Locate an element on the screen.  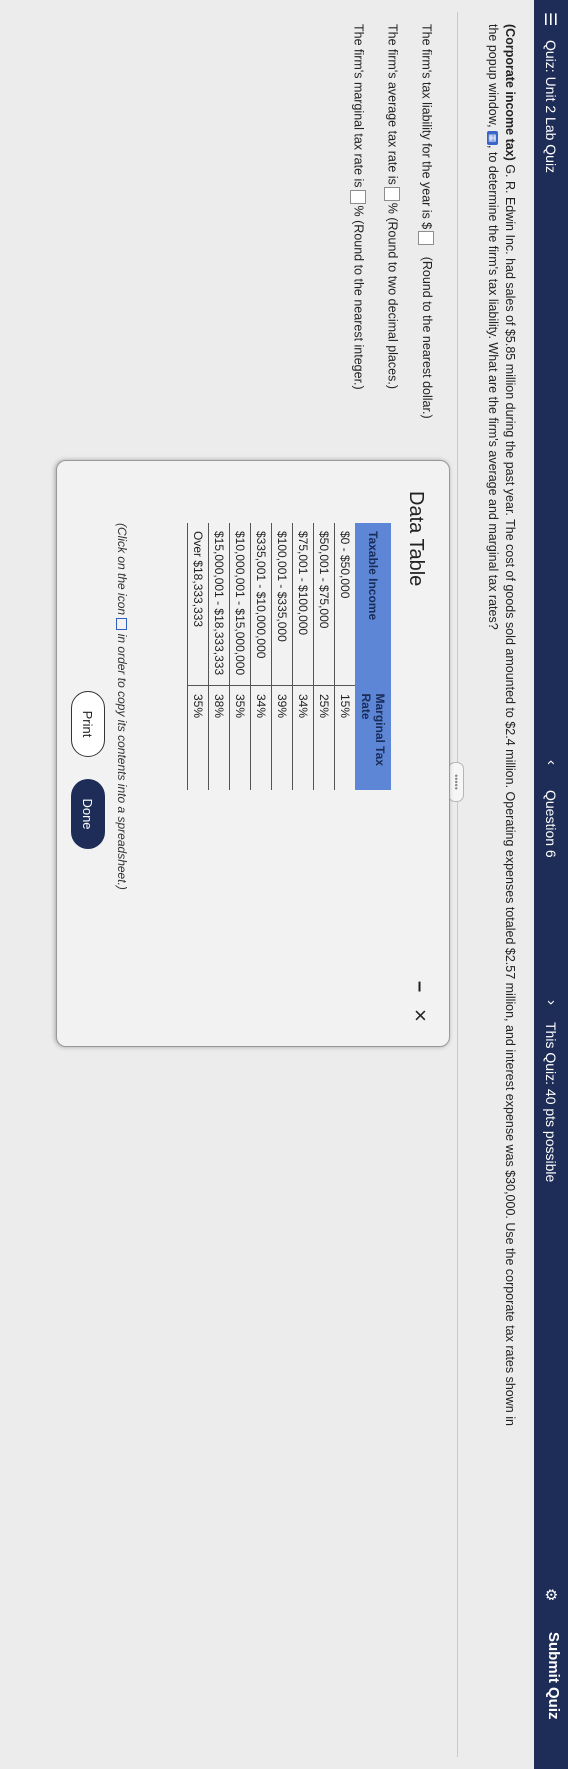
average-rate-label: The firm's average tax rate is is located at coordinates (392, 104).